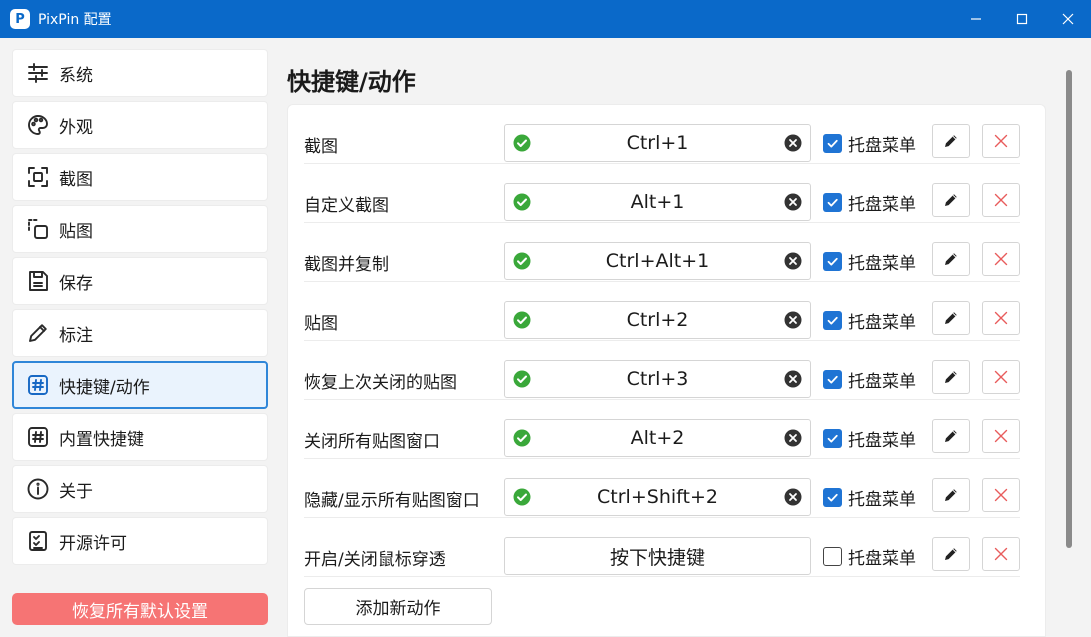 Image resolution: width=1091 pixels, height=637 pixels. I want to click on action-row: 关闭所有贴图窗口 Alt+2 托盘菜单, so click(662, 429).